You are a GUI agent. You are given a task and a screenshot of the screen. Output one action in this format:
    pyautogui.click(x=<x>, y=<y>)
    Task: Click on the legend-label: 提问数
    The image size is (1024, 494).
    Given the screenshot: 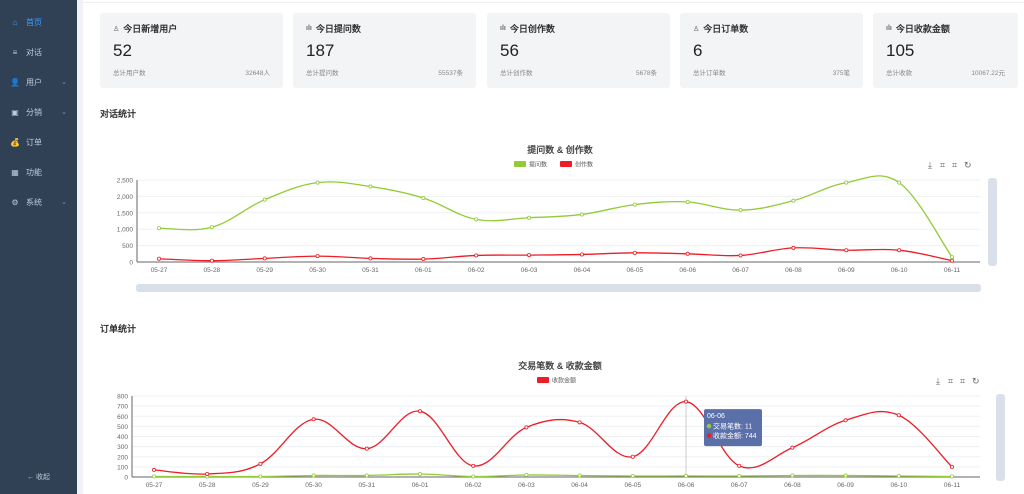 What is the action you would take?
    pyautogui.click(x=538, y=165)
    